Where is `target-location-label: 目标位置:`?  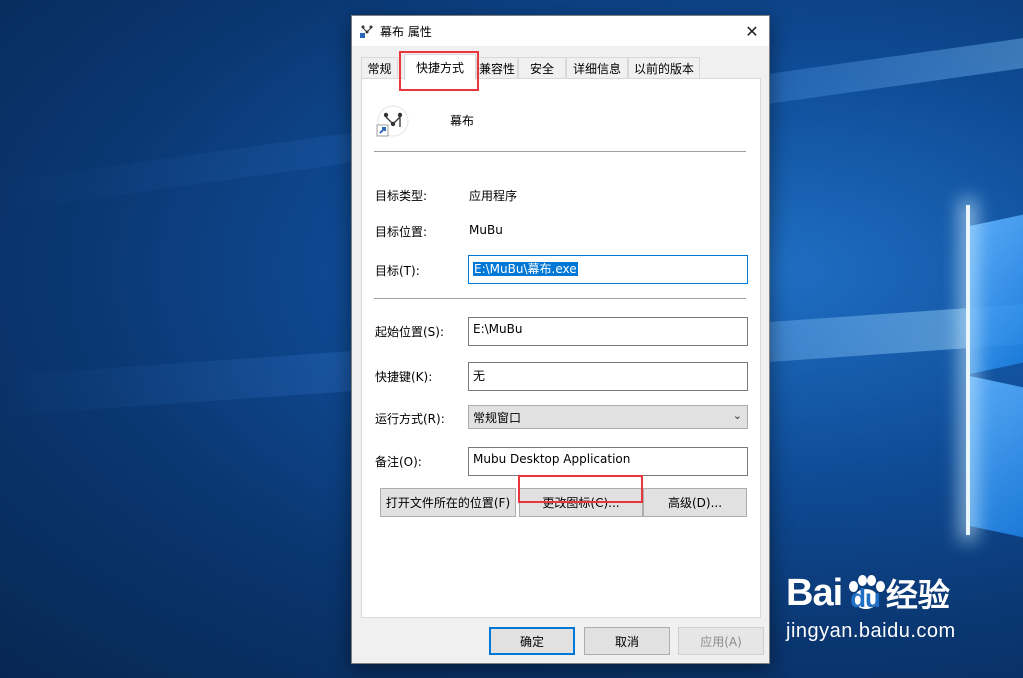 target-location-label: 目标位置: is located at coordinates (401, 232).